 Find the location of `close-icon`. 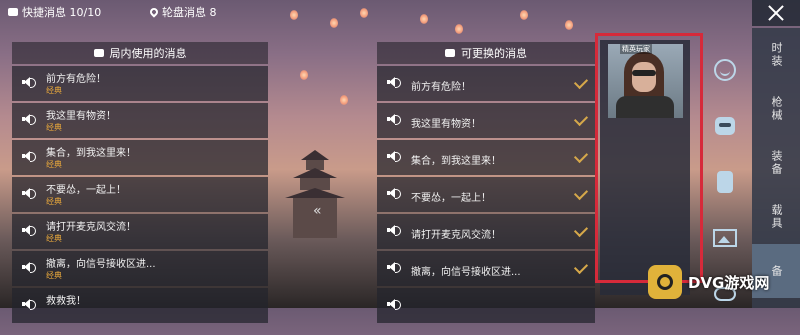

close-icon is located at coordinates (776, 13).